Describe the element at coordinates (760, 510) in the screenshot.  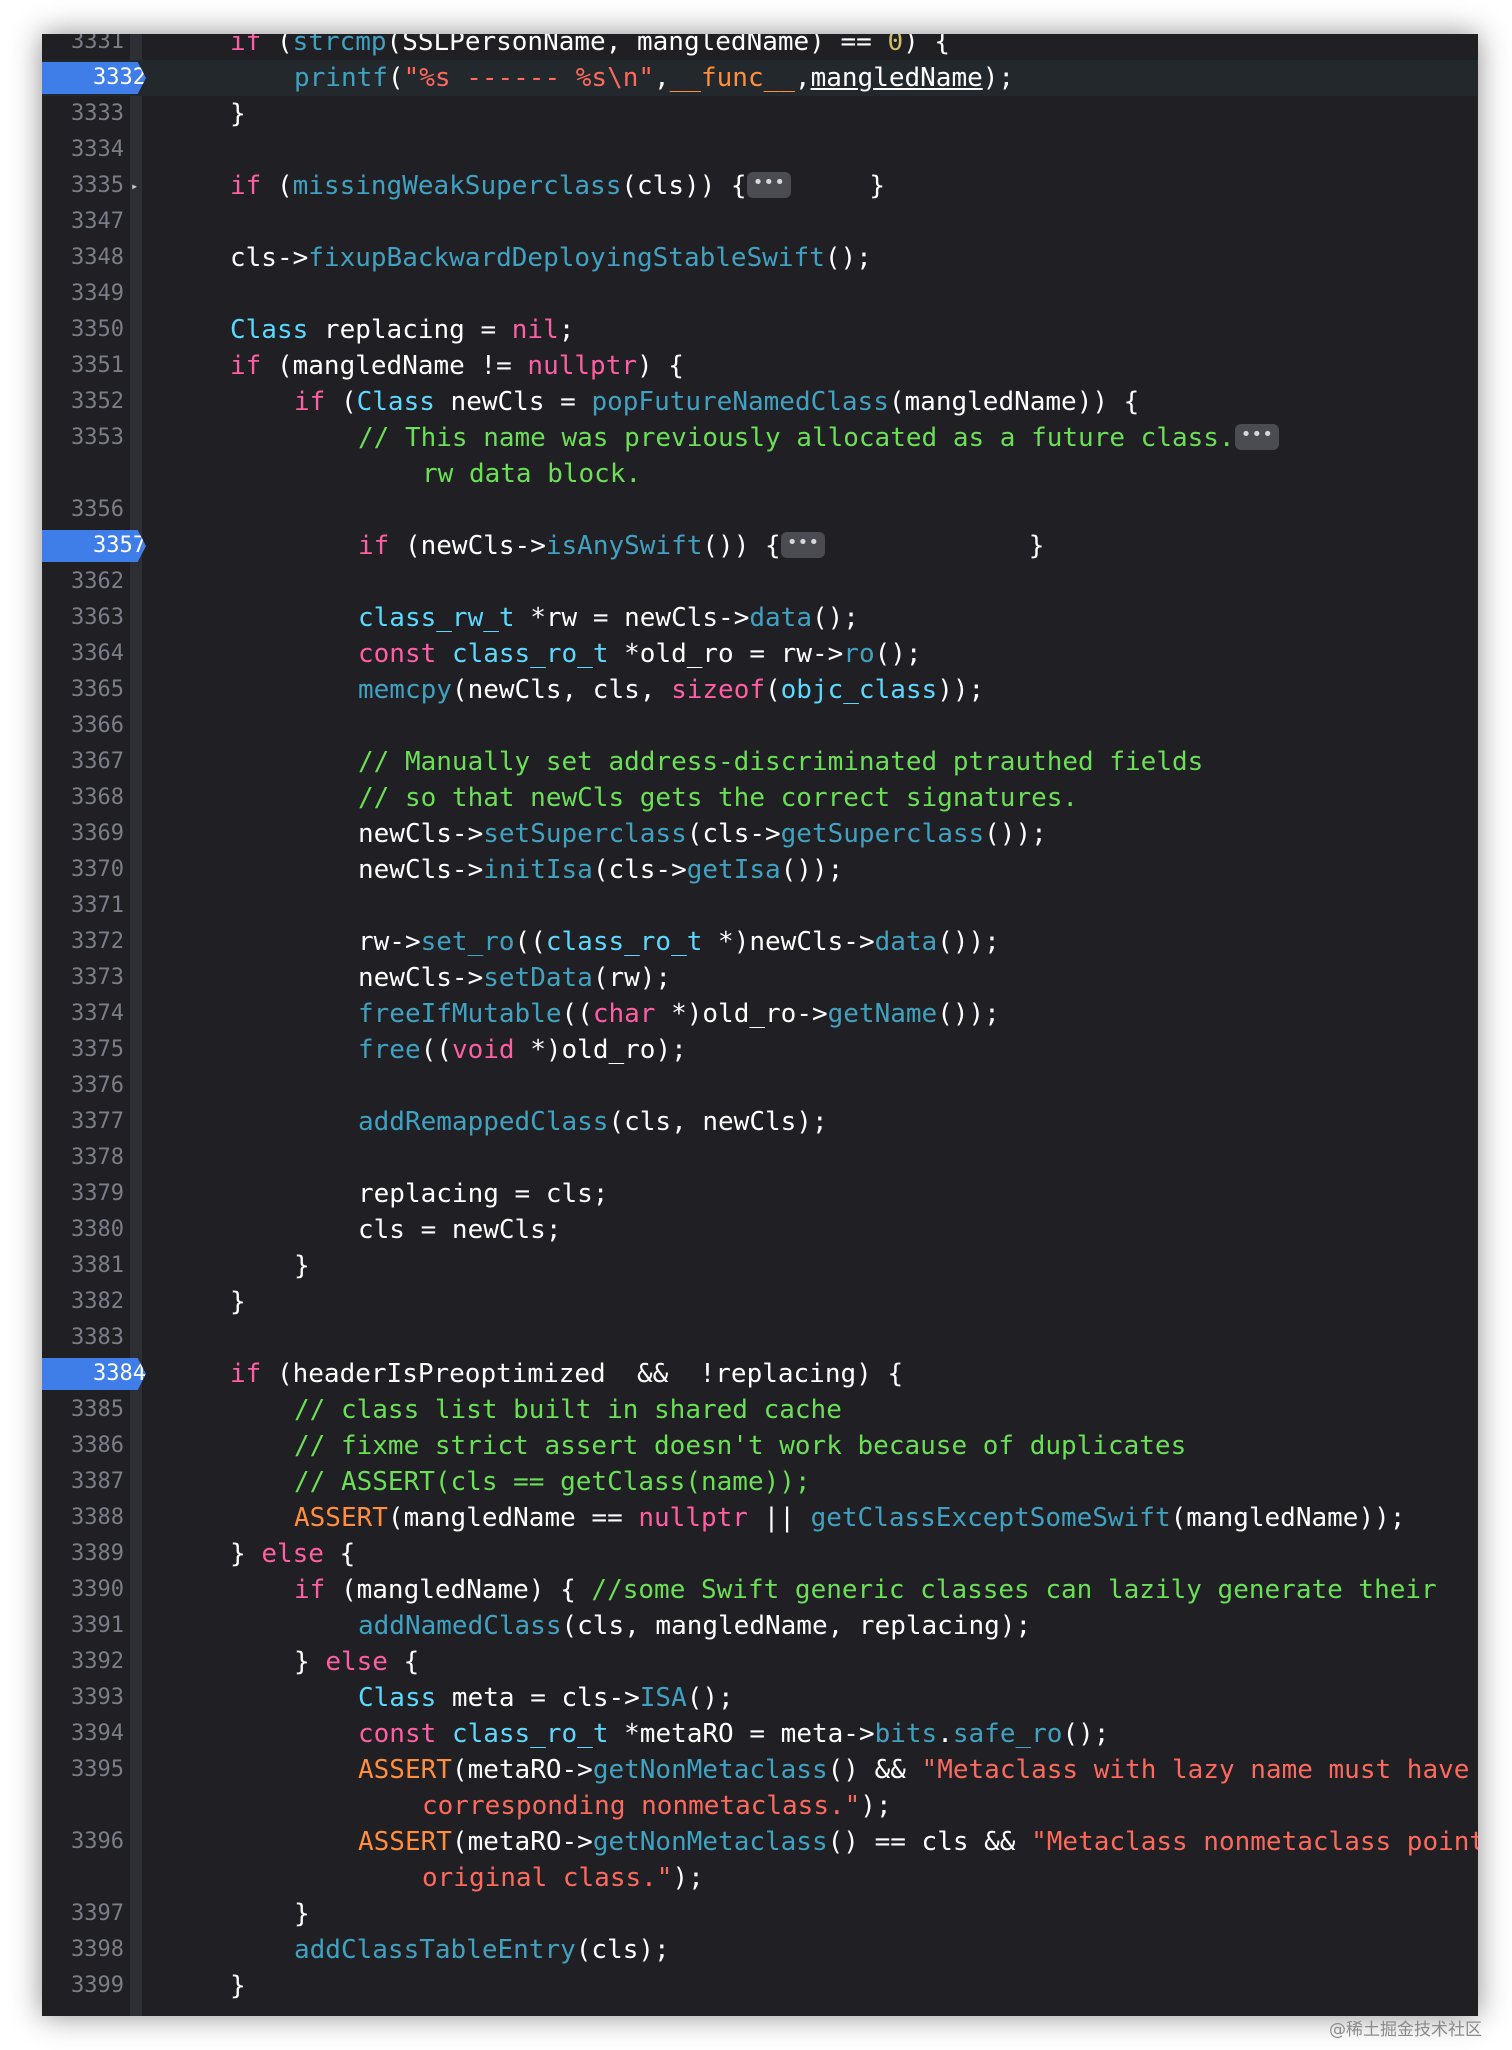
I see `code-line: 3356` at that location.